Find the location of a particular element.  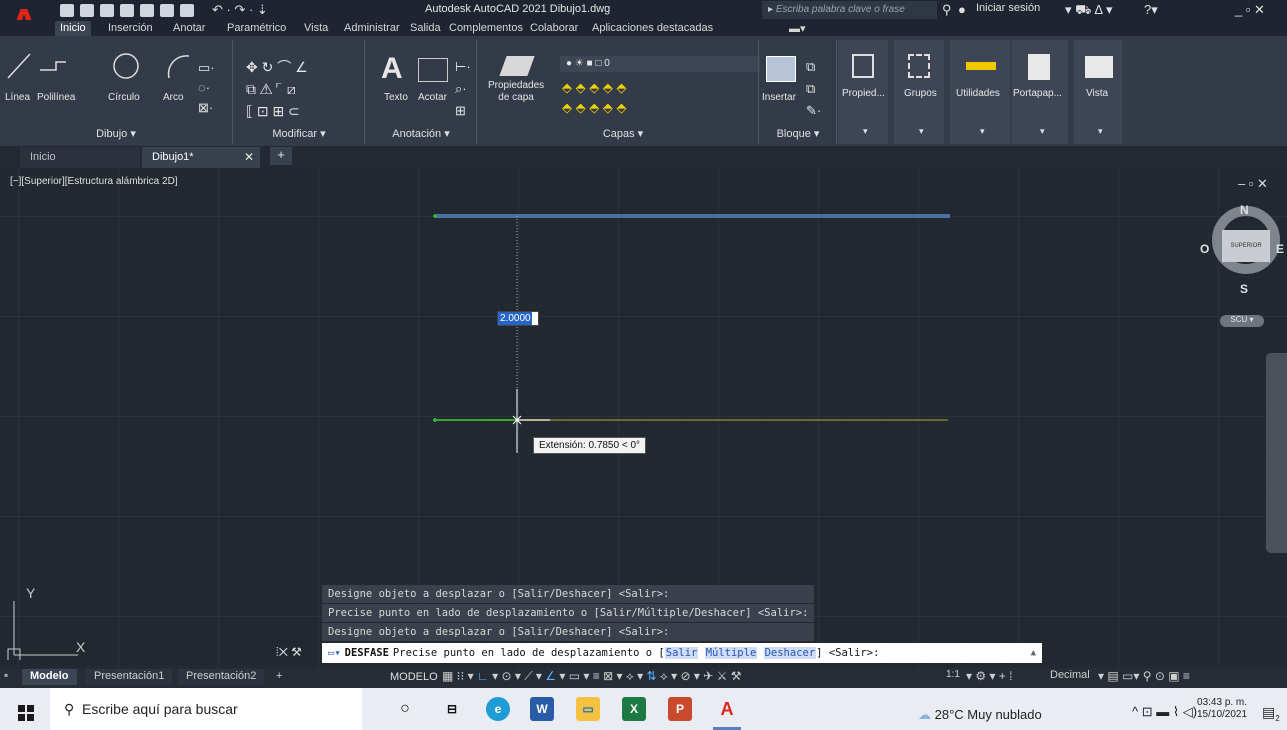

user-icon: ● is located at coordinates (962, 9).